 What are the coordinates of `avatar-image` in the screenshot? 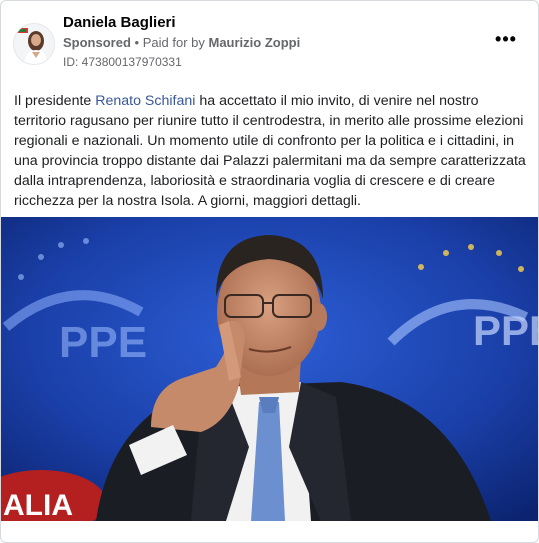 It's located at (34, 44).